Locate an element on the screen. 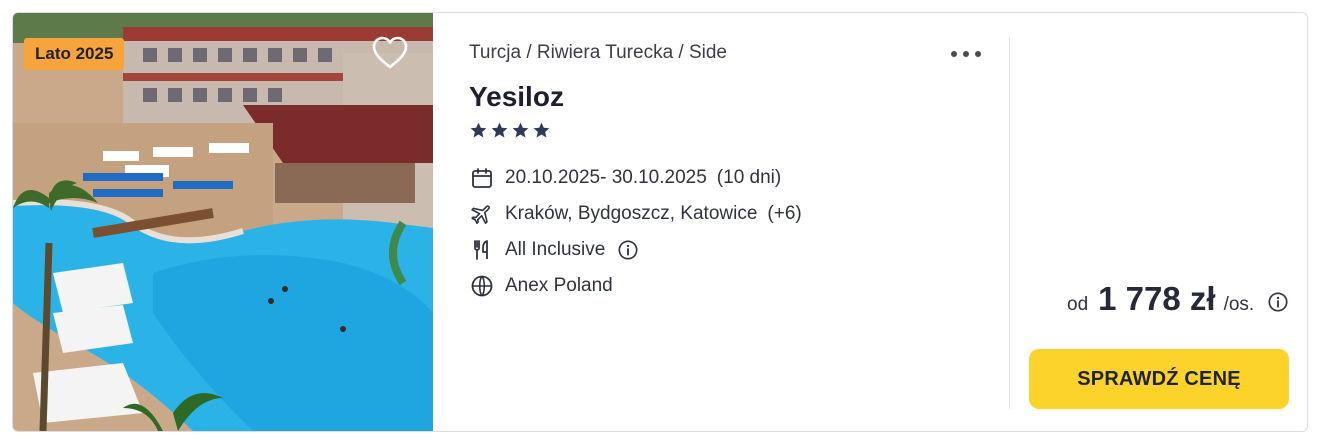 This screenshot has height=443, width=1320. departure-row: Kraków, Bydgoszcz, Katowice (+6) is located at coordinates (635, 214).